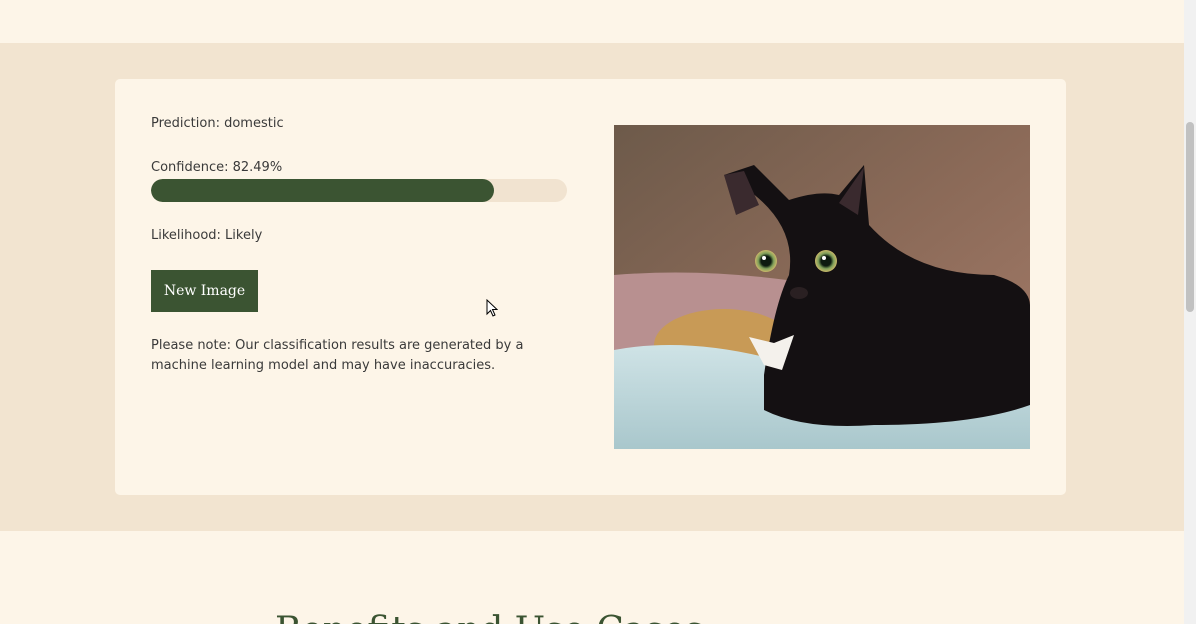  What do you see at coordinates (489, 617) in the screenshot?
I see `benefits-heading: Benefits and Use Cases` at bounding box center [489, 617].